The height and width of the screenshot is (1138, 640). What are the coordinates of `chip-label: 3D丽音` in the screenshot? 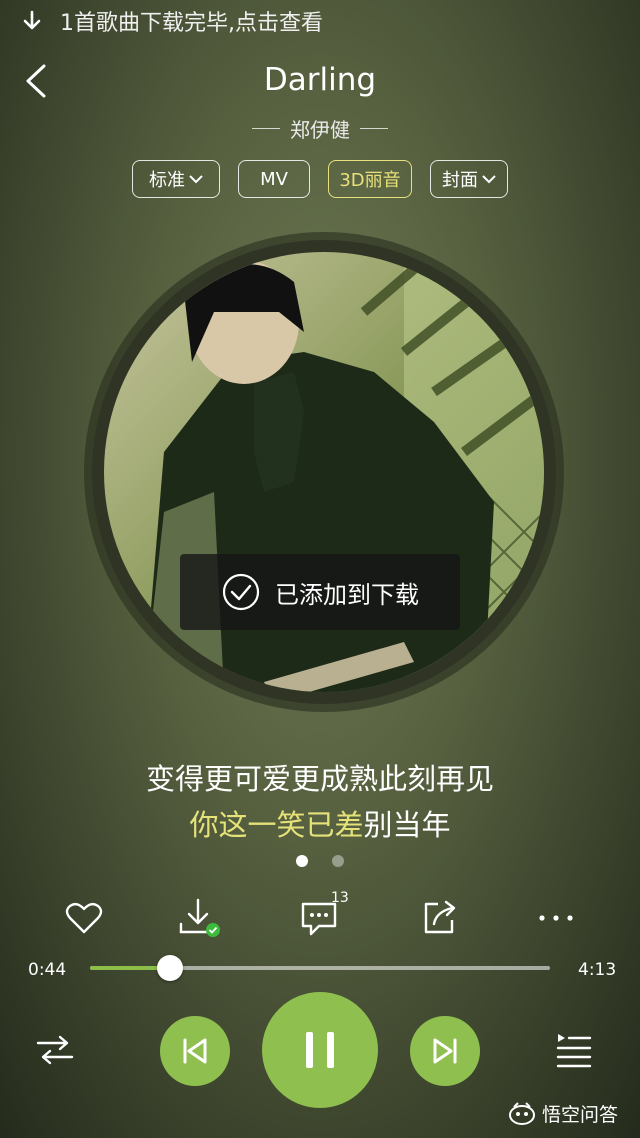 It's located at (370, 180).